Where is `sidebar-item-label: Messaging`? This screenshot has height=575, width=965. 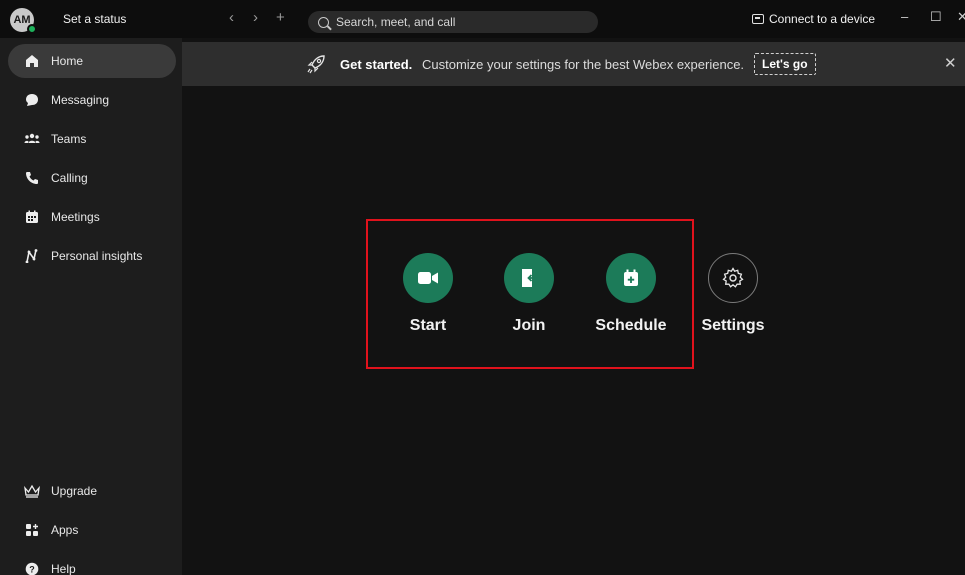
sidebar-item-label: Messaging is located at coordinates (80, 100).